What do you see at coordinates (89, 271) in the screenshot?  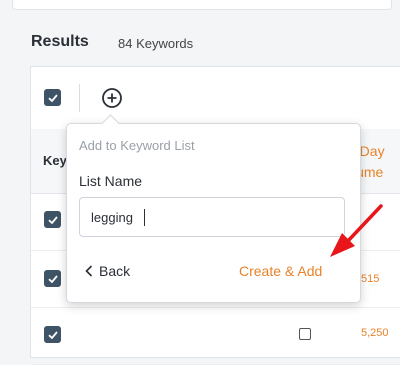 I see `chevron-left-icon` at bounding box center [89, 271].